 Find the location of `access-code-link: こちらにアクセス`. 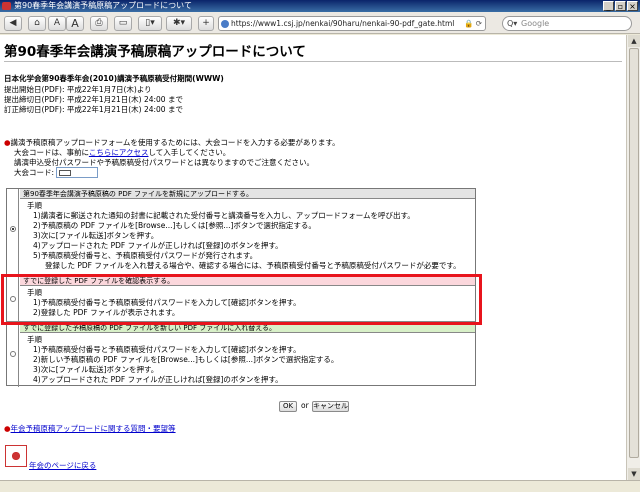

access-code-link: こちらにアクセス is located at coordinates (119, 152).